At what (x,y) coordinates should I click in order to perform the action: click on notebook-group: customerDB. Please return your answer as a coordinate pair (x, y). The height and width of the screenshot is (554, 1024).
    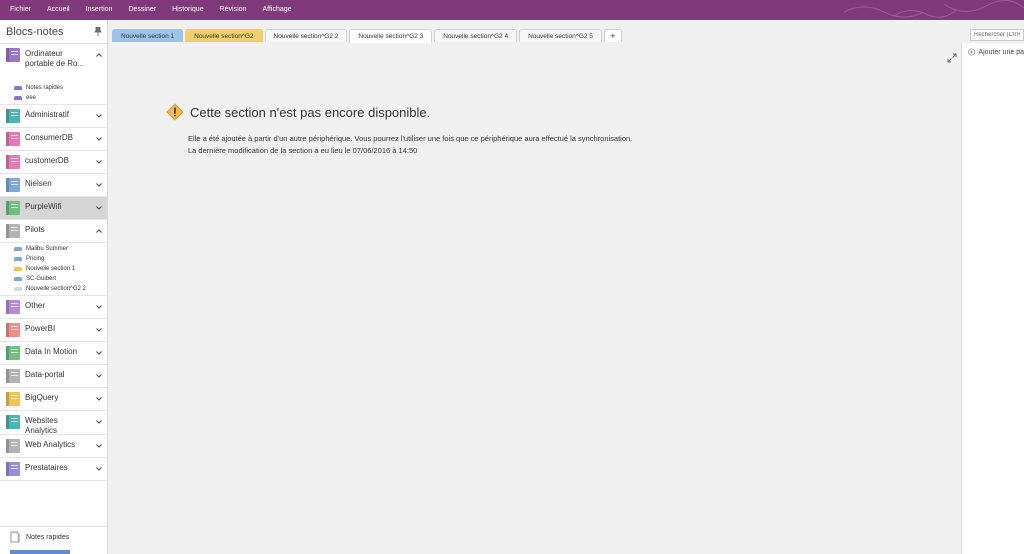
    Looking at the image, I should click on (53, 162).